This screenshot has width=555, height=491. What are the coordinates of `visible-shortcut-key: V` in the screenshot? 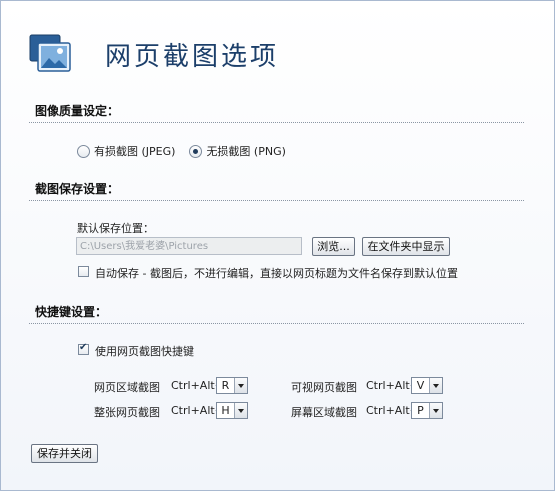 It's located at (420, 385).